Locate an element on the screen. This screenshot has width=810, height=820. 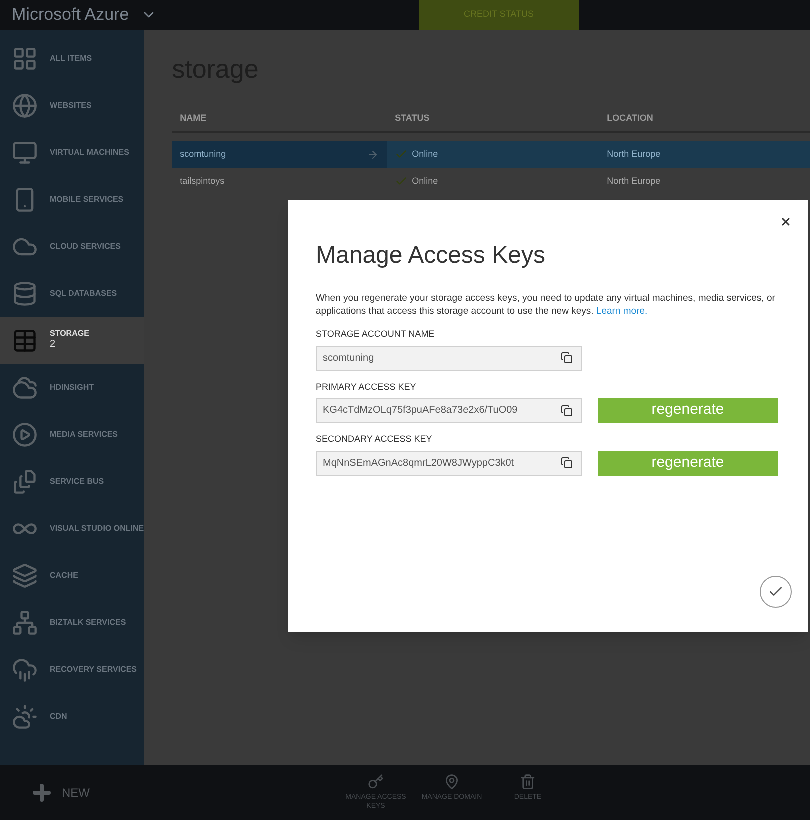
sidebar-label: CACHE is located at coordinates (64, 575).